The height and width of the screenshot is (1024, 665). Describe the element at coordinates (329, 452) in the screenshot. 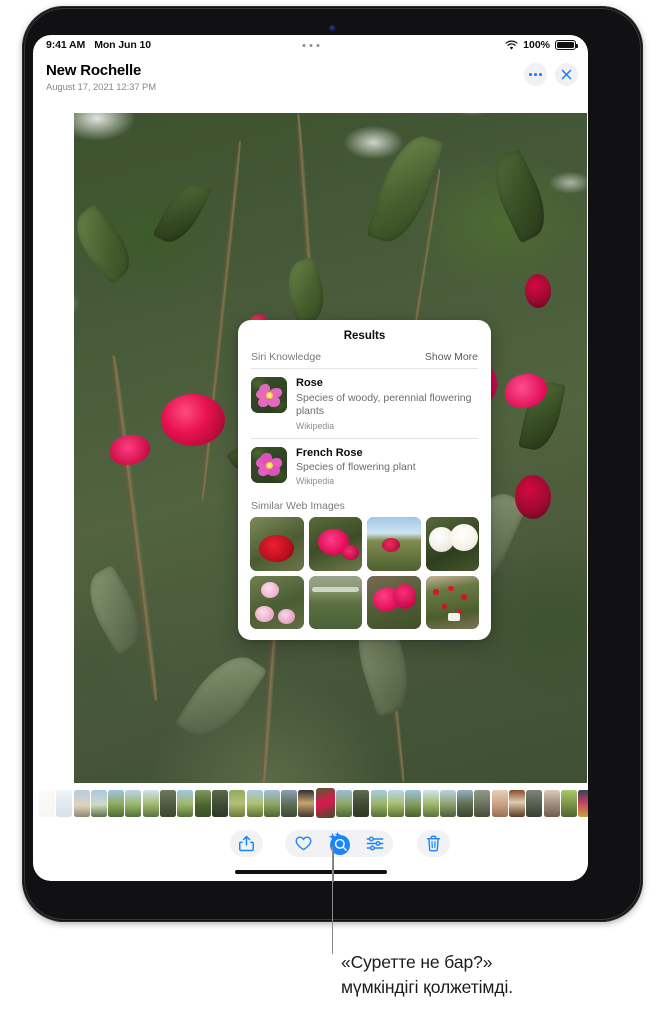

I see `result-name: French Rose` at that location.